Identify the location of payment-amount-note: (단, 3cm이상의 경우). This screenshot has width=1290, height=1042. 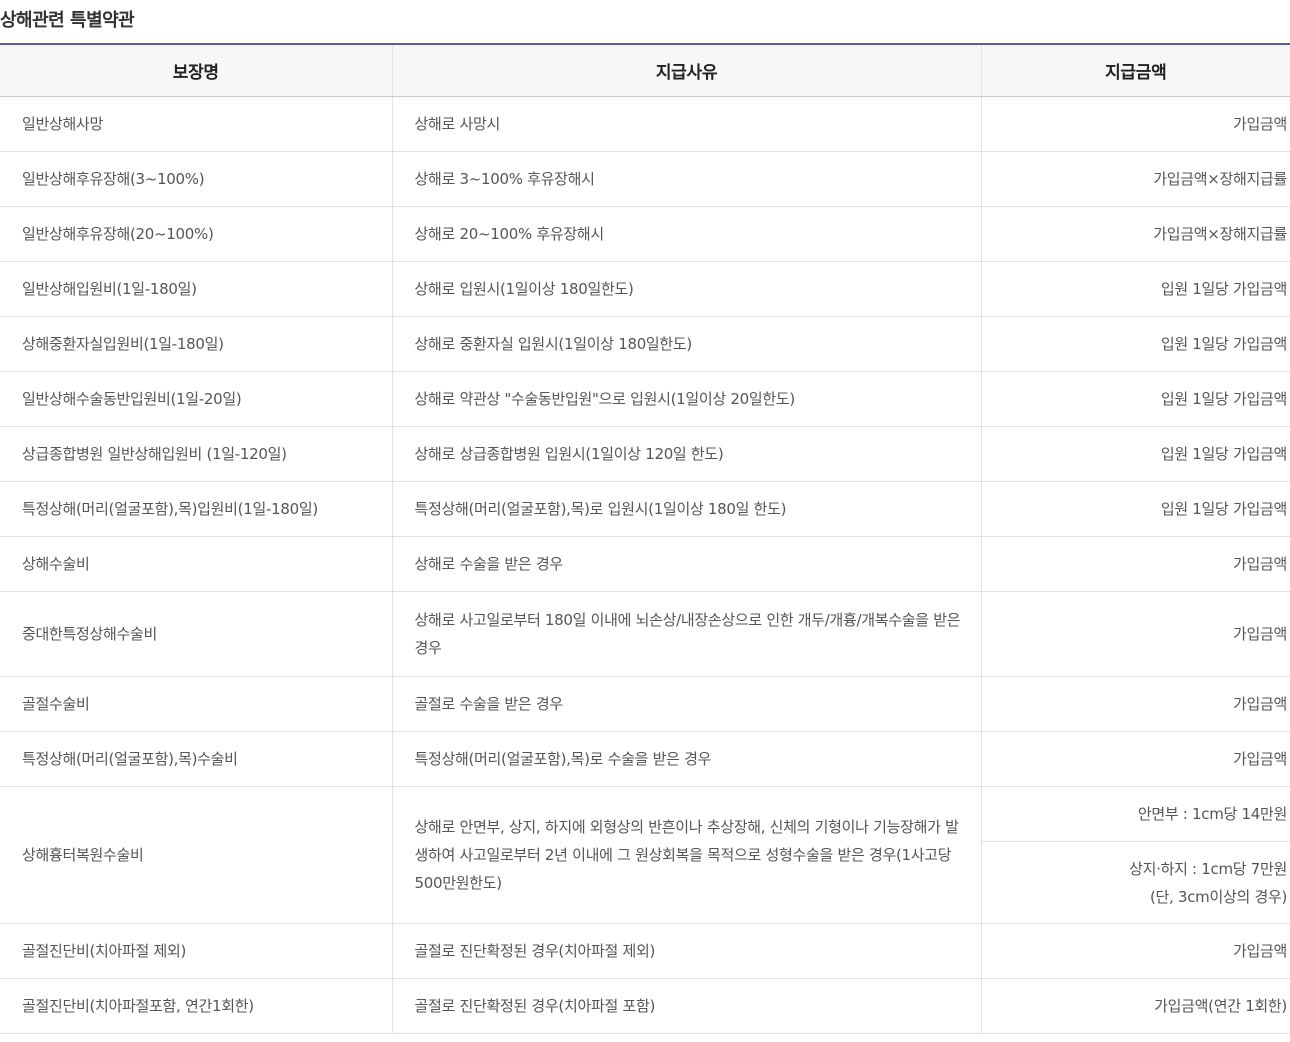
(1218, 896).